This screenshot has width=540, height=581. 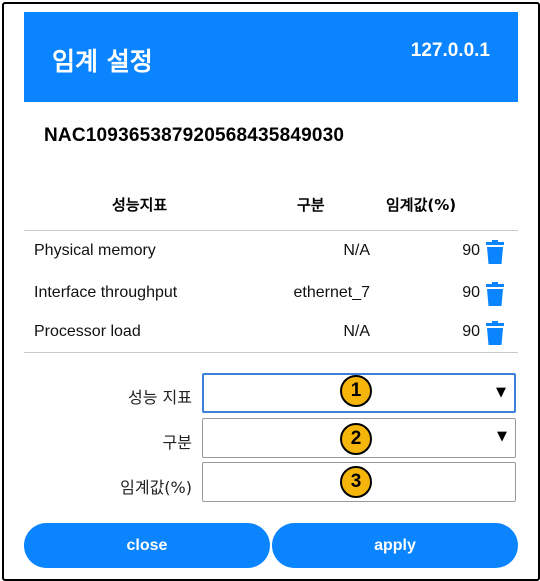 What do you see at coordinates (395, 545) in the screenshot?
I see `apply-button: apply` at bounding box center [395, 545].